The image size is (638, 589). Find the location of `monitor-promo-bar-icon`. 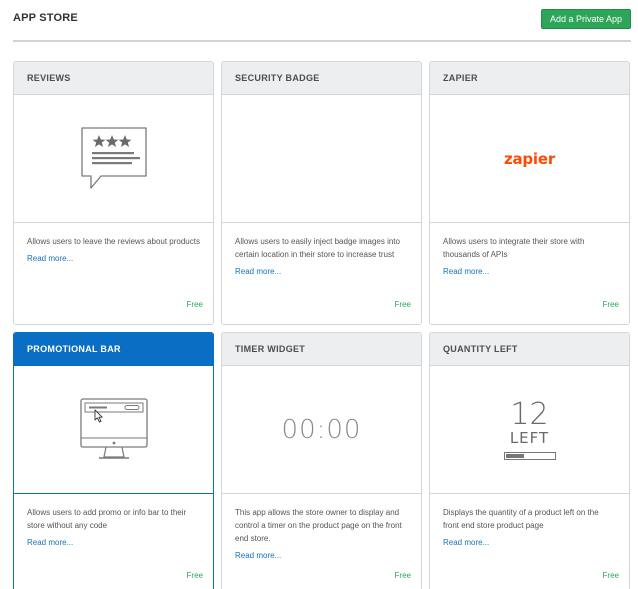

monitor-promo-bar-icon is located at coordinates (113, 428).